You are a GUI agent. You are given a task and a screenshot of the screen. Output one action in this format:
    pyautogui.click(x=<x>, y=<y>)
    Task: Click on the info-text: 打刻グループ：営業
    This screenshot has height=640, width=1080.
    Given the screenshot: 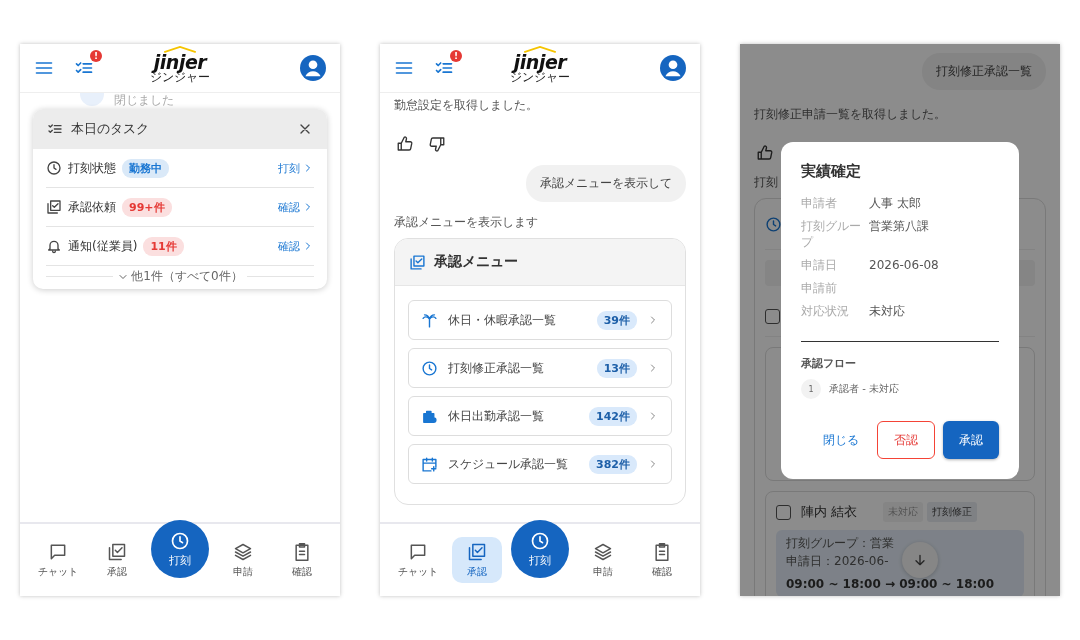 What is the action you would take?
    pyautogui.click(x=840, y=543)
    